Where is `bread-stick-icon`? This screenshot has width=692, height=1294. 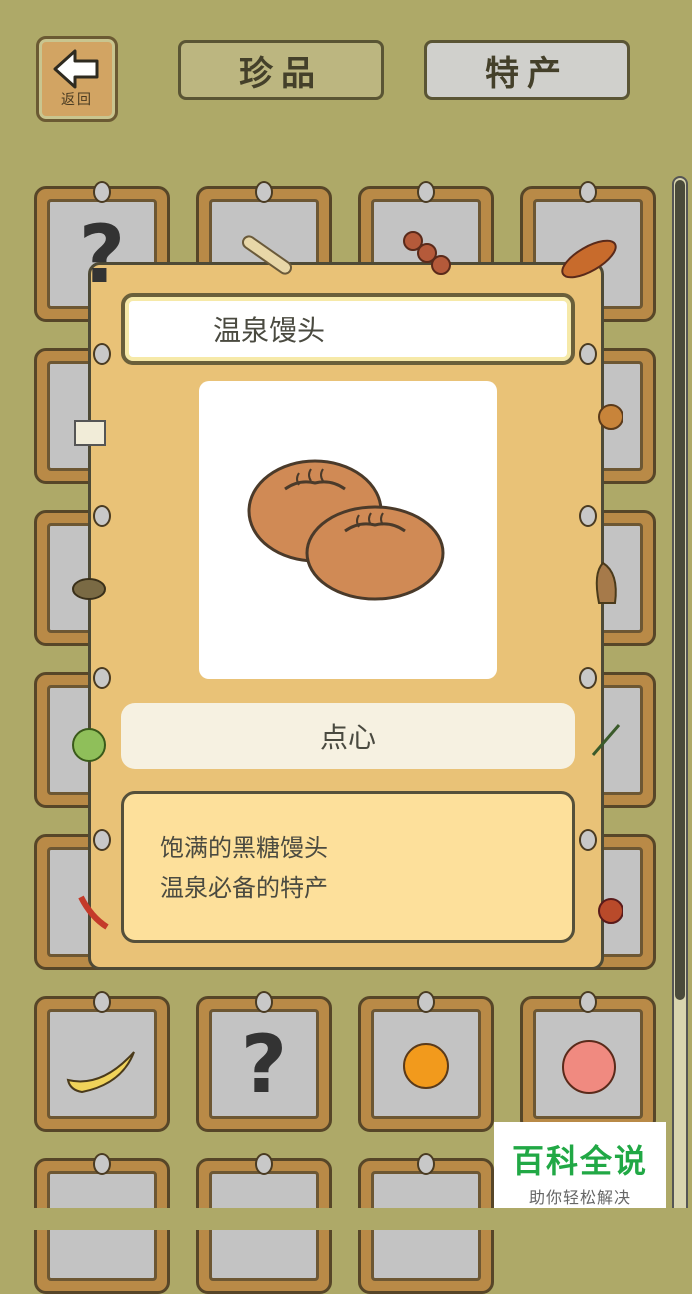 bread-stick-icon is located at coordinates (267, 255).